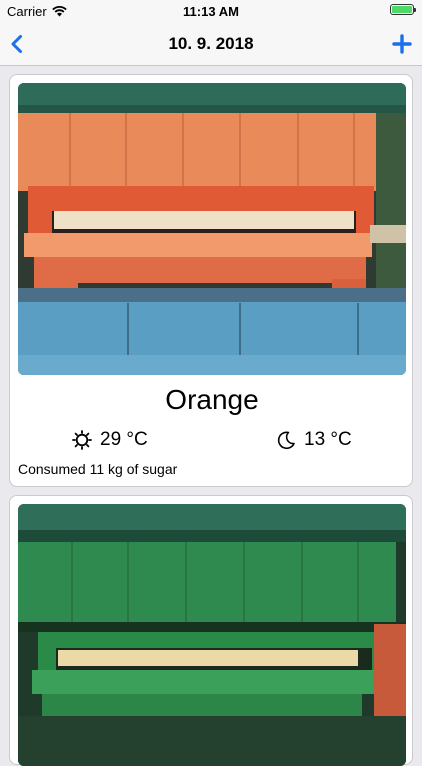 The image size is (422, 766). Describe the element at coordinates (286, 440) in the screenshot. I see `moon-icon` at that location.